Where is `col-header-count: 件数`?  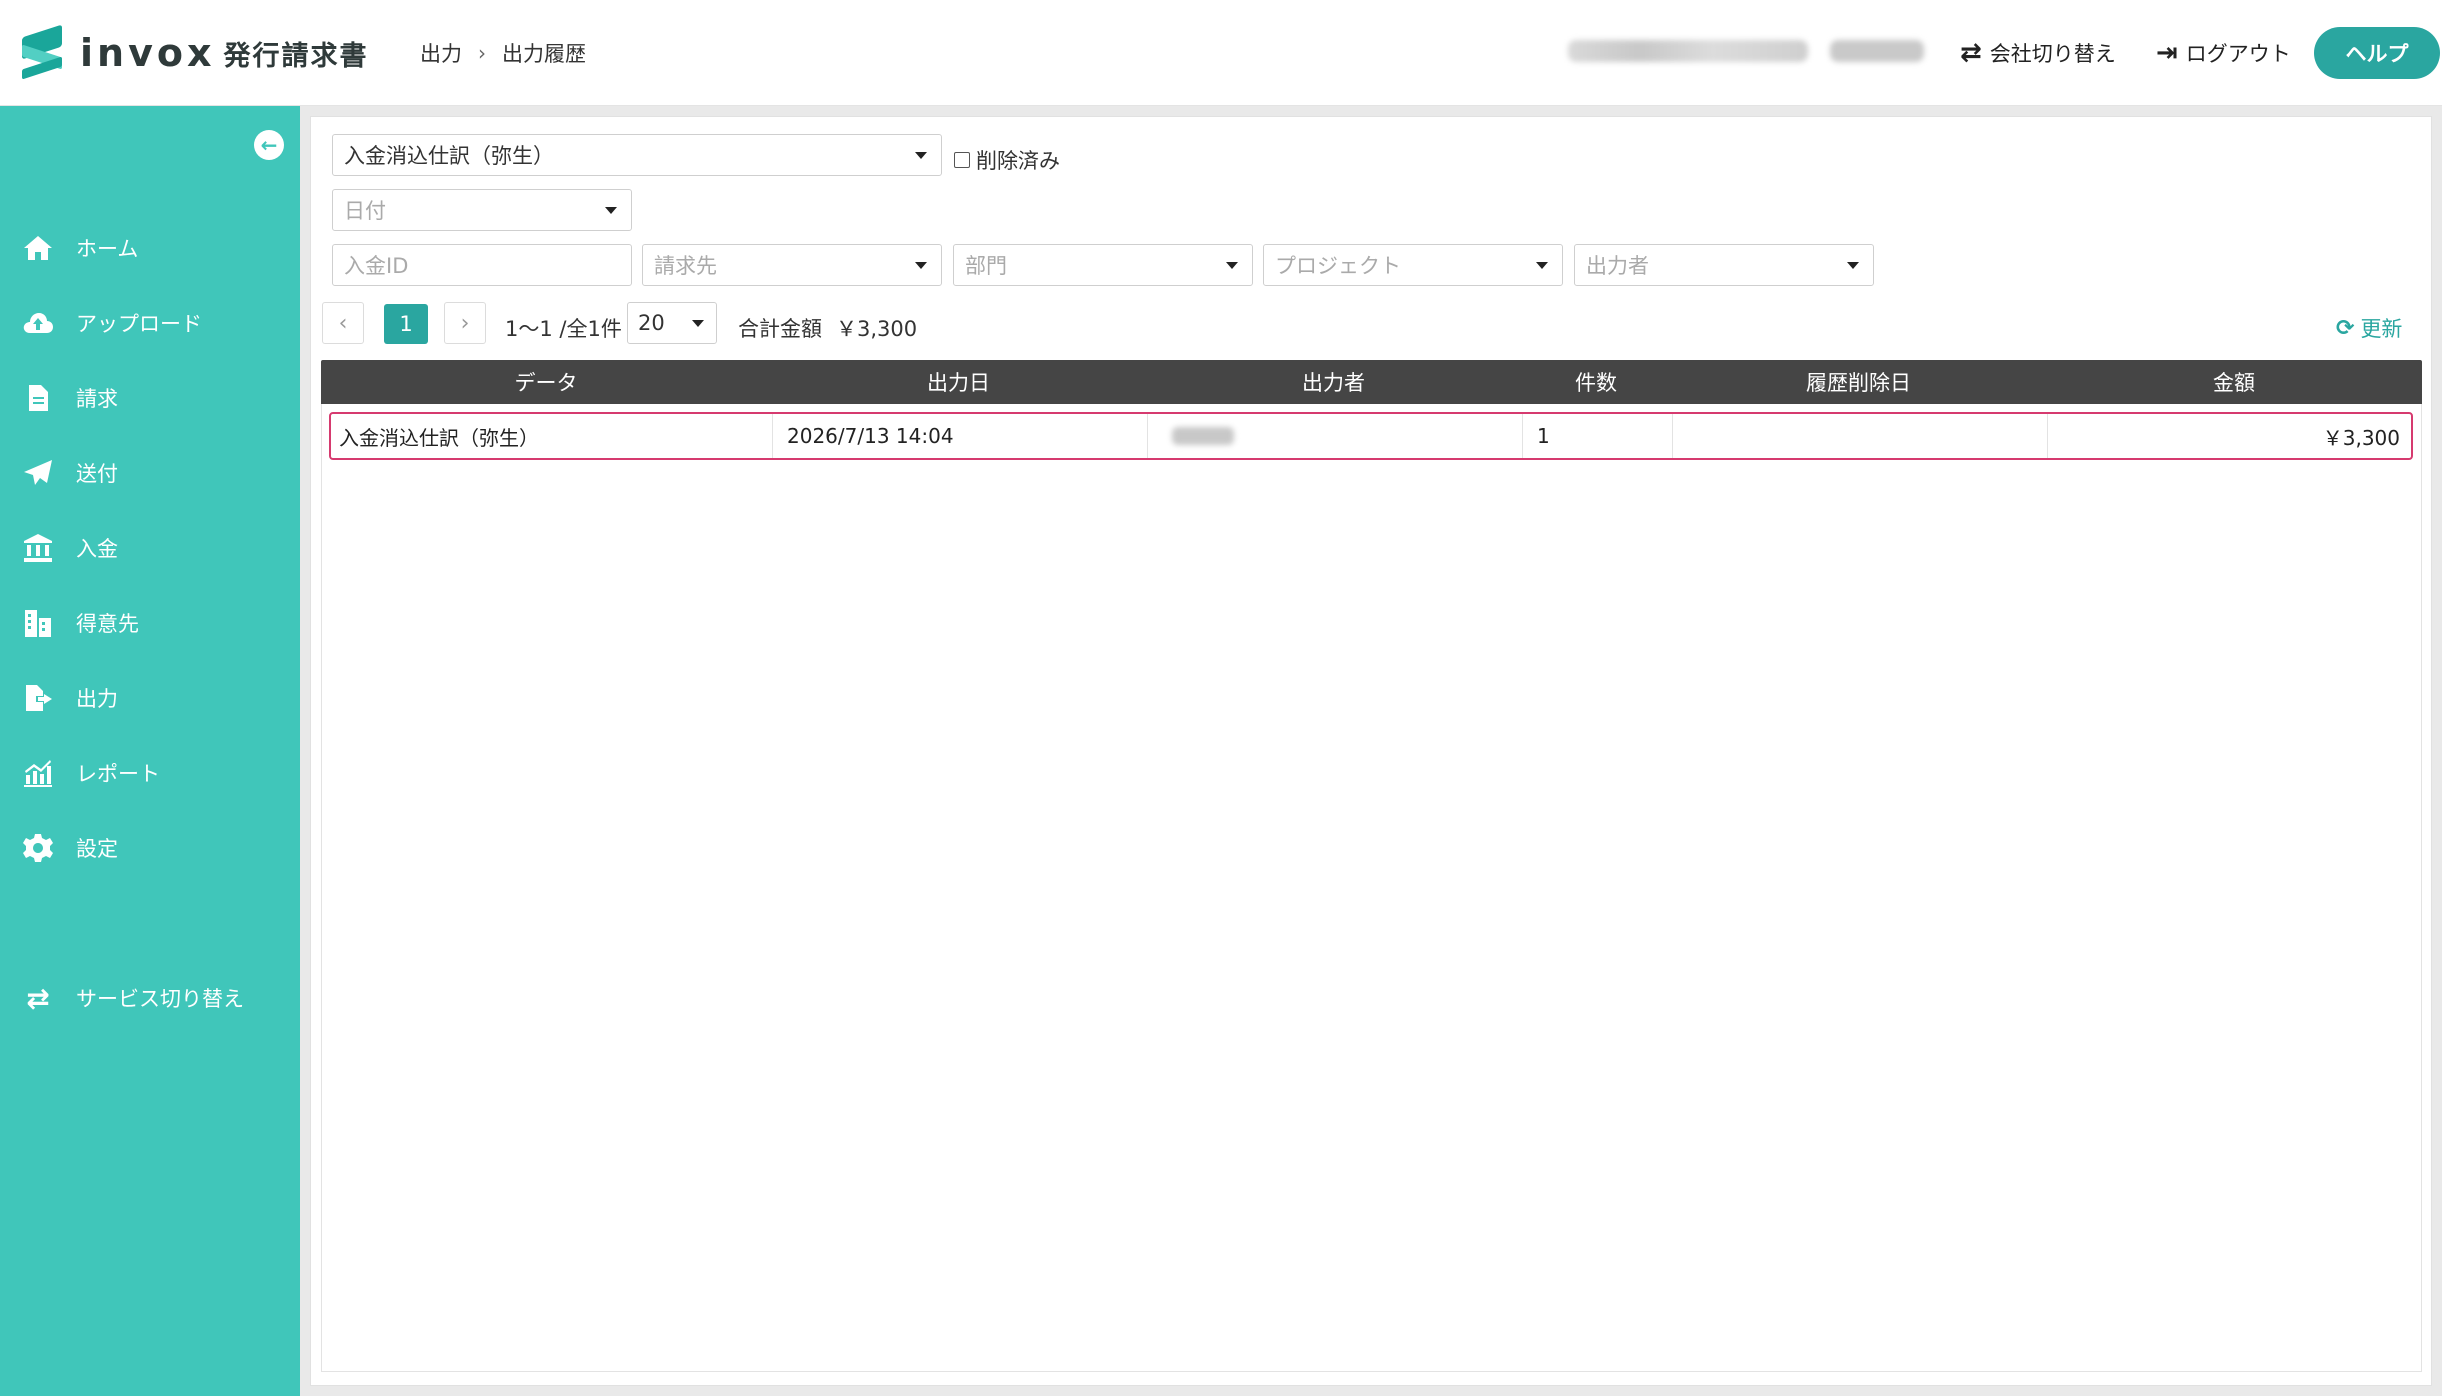
col-header-count: 件数 is located at coordinates (1596, 382).